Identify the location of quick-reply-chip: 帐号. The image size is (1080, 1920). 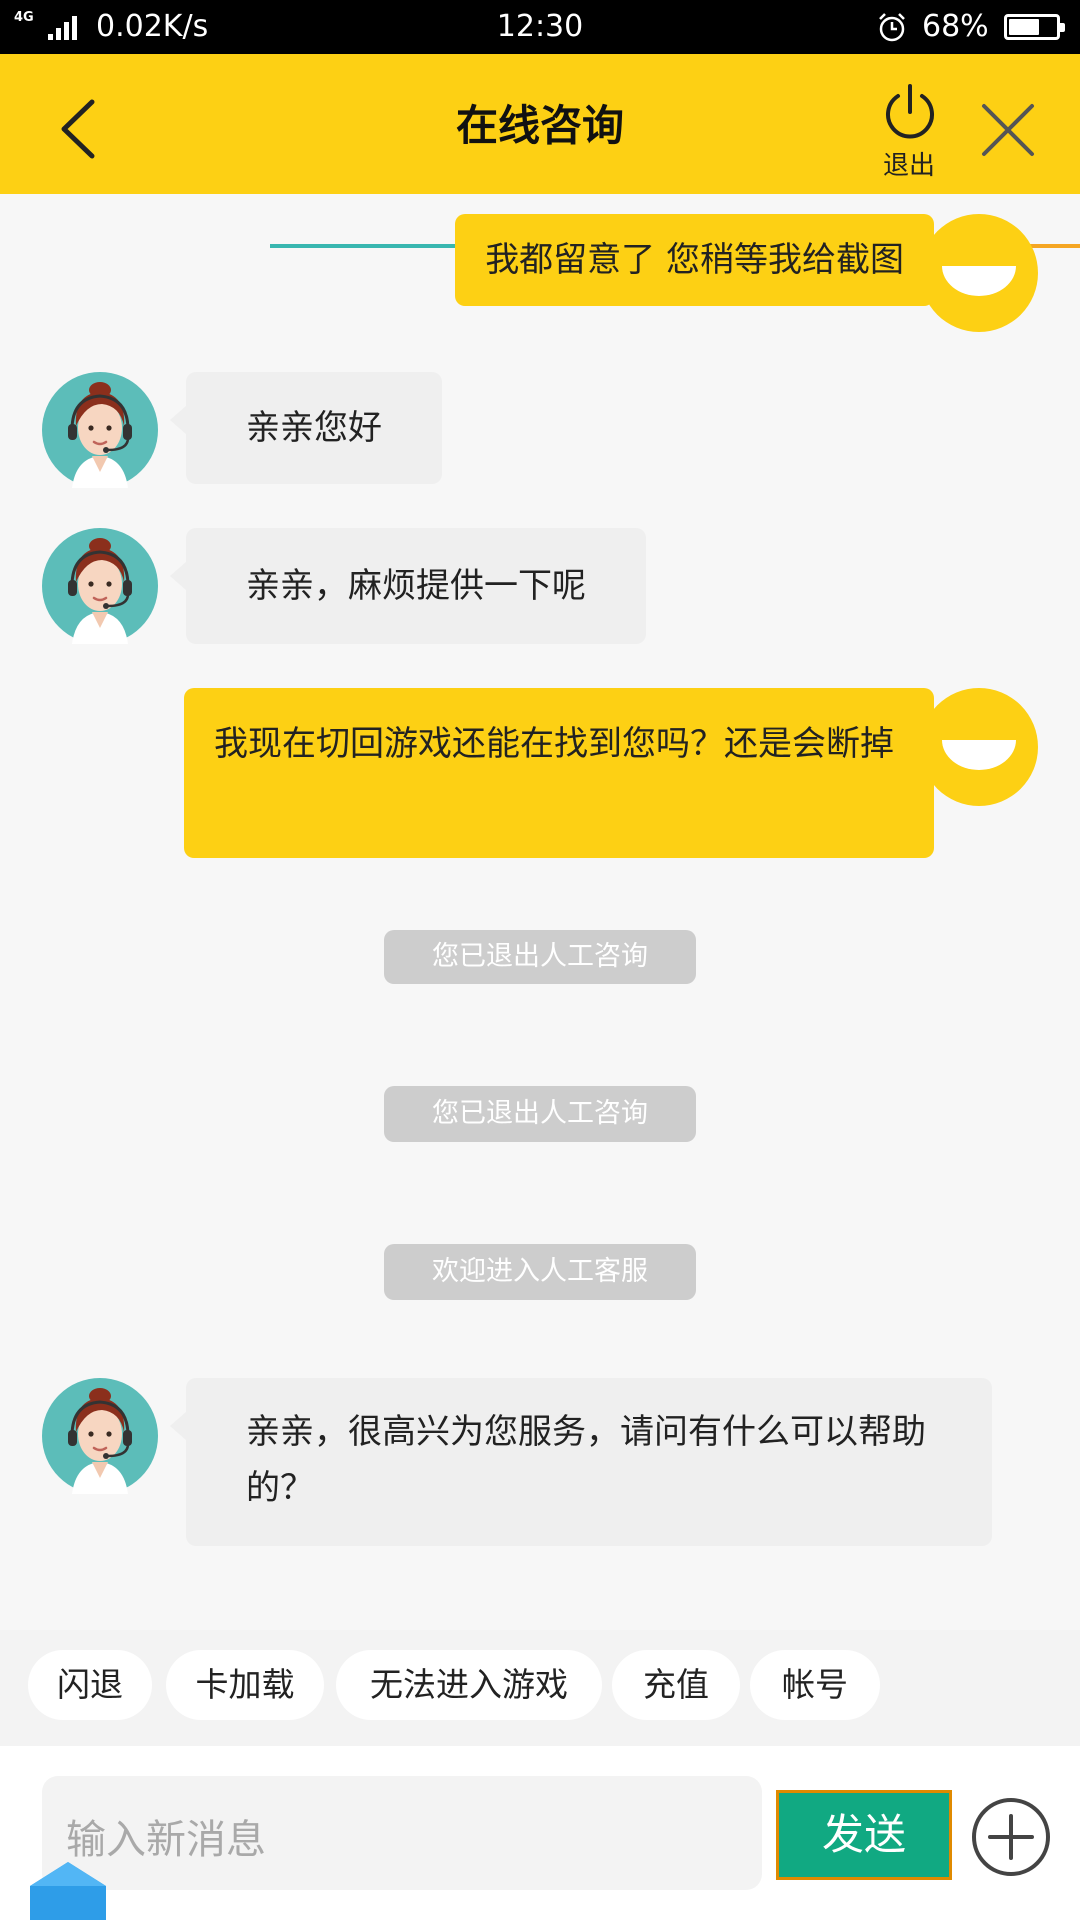
(815, 1685).